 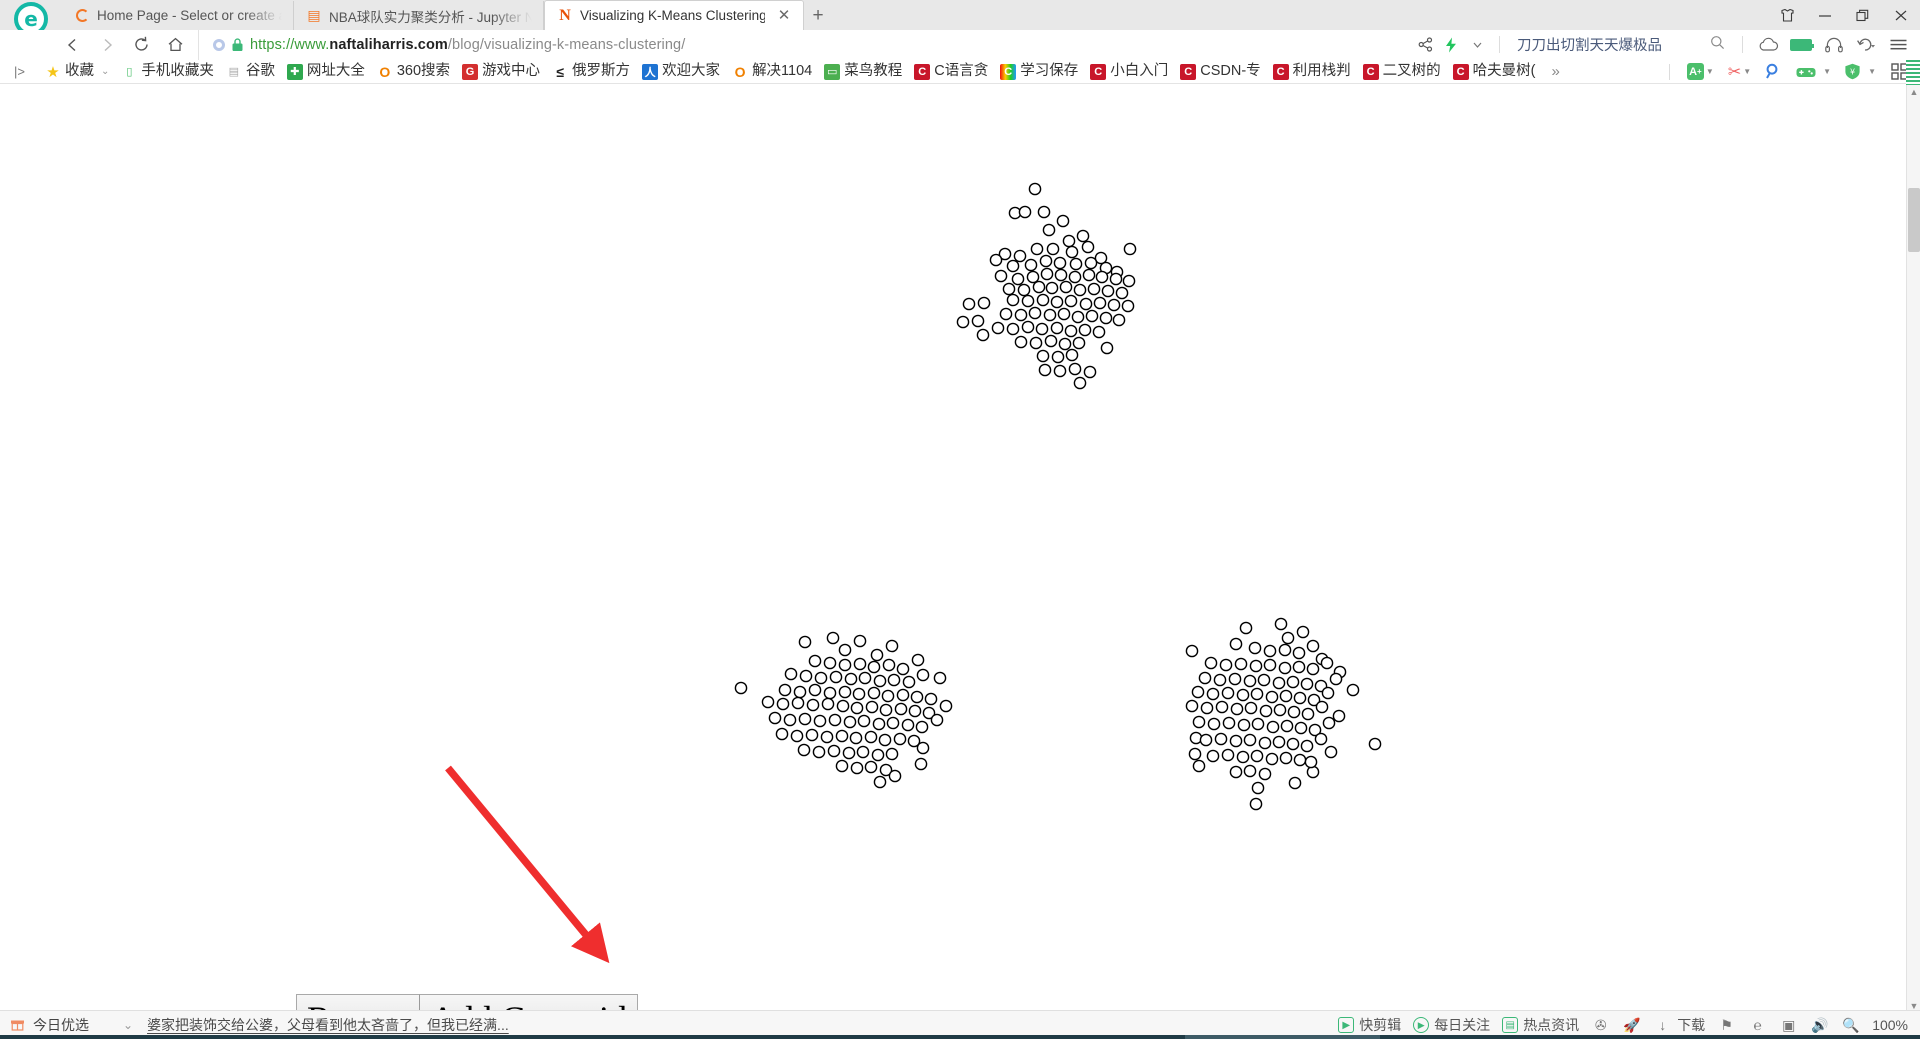 I want to click on sound-icon: 🔊, so click(x=1819, y=1025).